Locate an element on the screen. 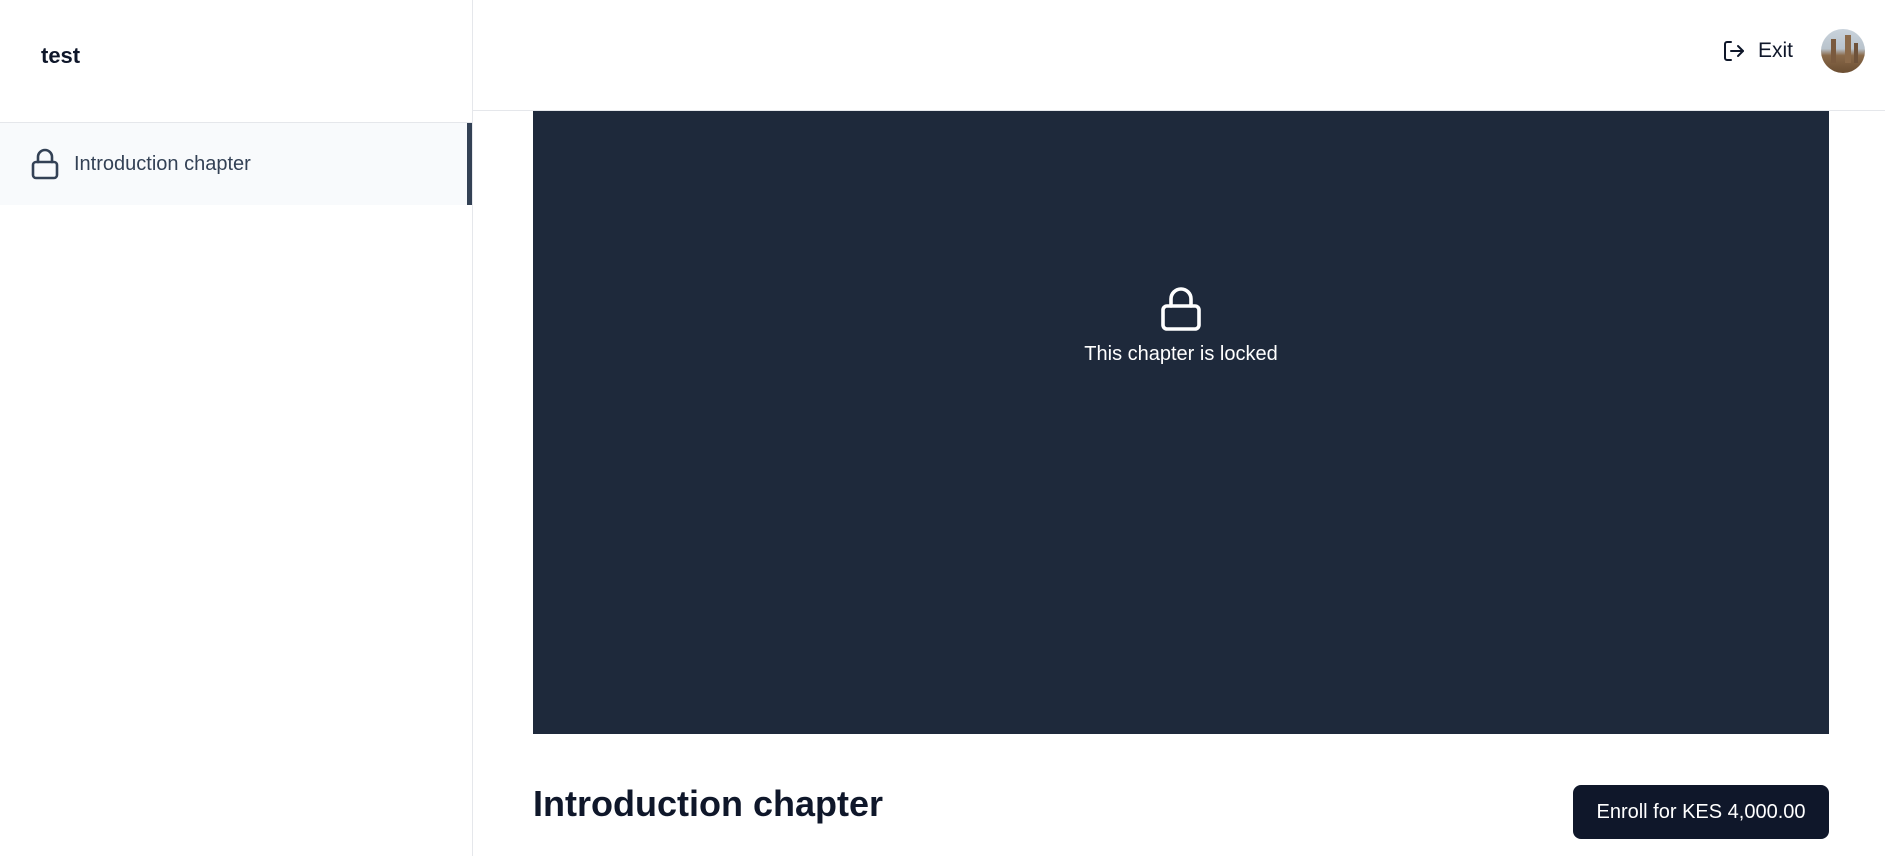  sidebar-item-introduction-chapter: Introduction chapter is located at coordinates (236, 164).